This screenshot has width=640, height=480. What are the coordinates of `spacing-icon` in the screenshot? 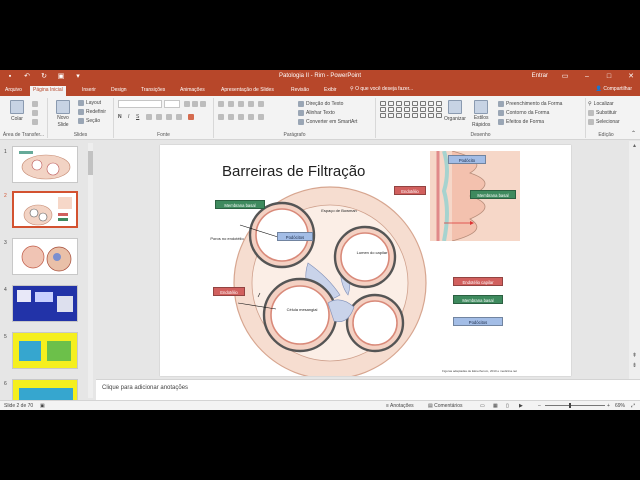 It's located at (169, 117).